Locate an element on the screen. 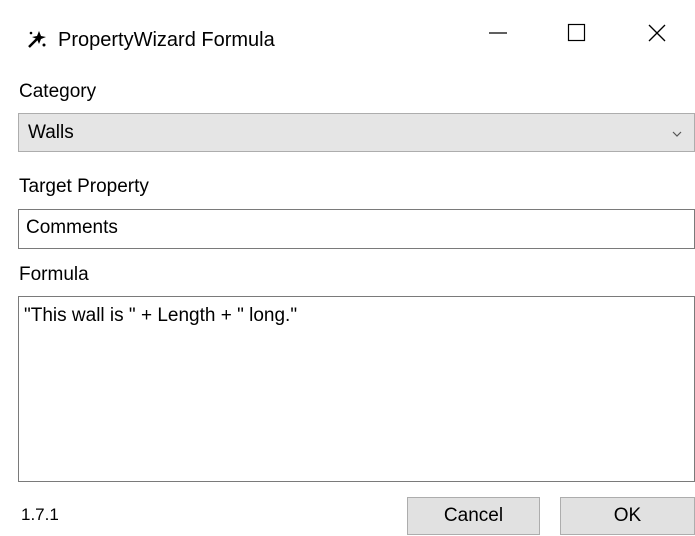 The image size is (695, 536). minimize-icon is located at coordinates (498, 35).